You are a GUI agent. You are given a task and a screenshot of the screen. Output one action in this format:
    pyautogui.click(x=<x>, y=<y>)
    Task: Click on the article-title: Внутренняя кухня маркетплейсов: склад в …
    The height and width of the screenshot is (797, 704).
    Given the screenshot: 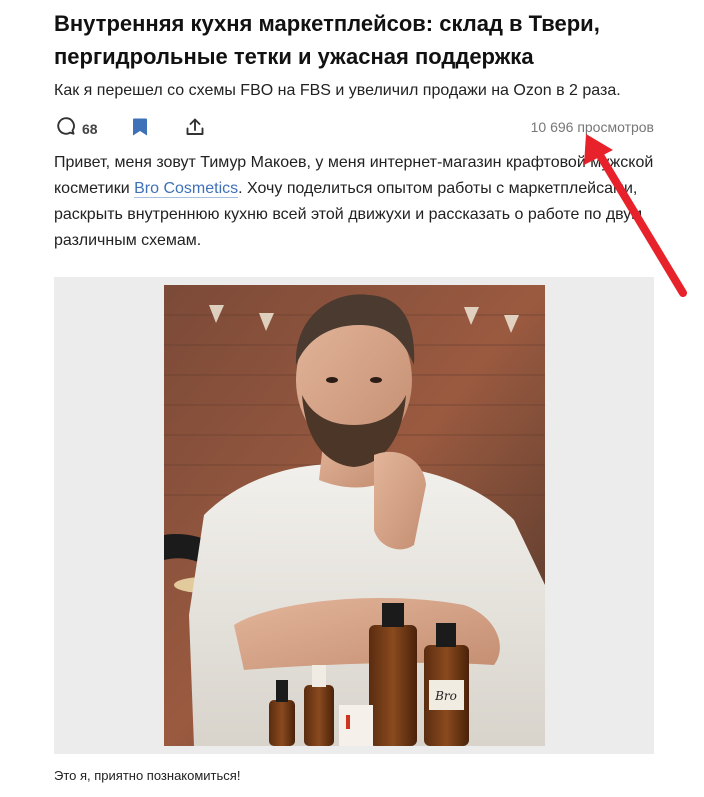 What is the action you would take?
    pyautogui.click(x=327, y=40)
    